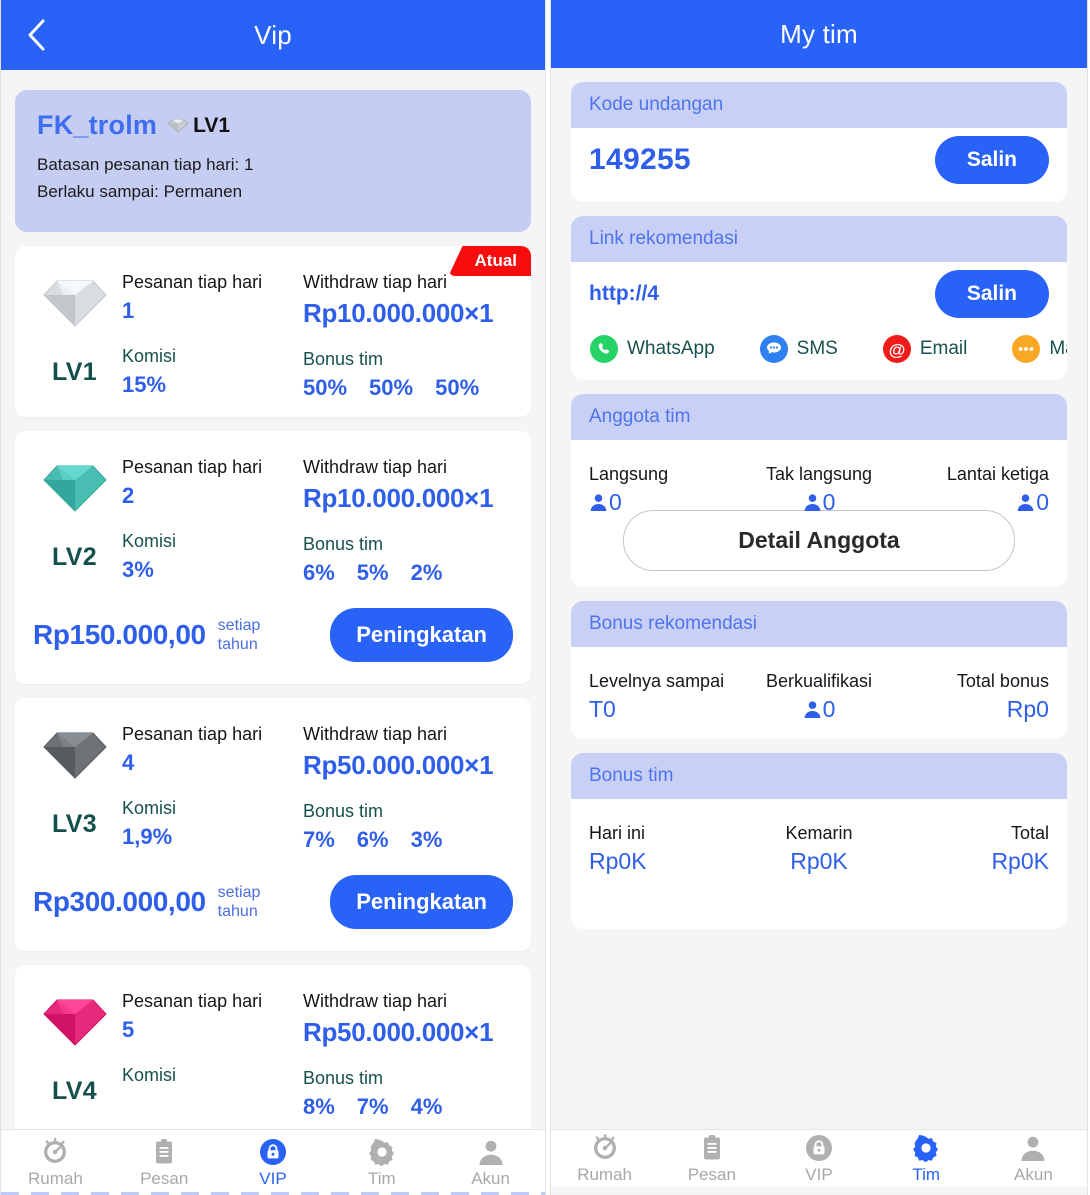 The width and height of the screenshot is (1090, 1195). Describe the element at coordinates (817, 348) in the screenshot. I see `share-label: SMS` at that location.